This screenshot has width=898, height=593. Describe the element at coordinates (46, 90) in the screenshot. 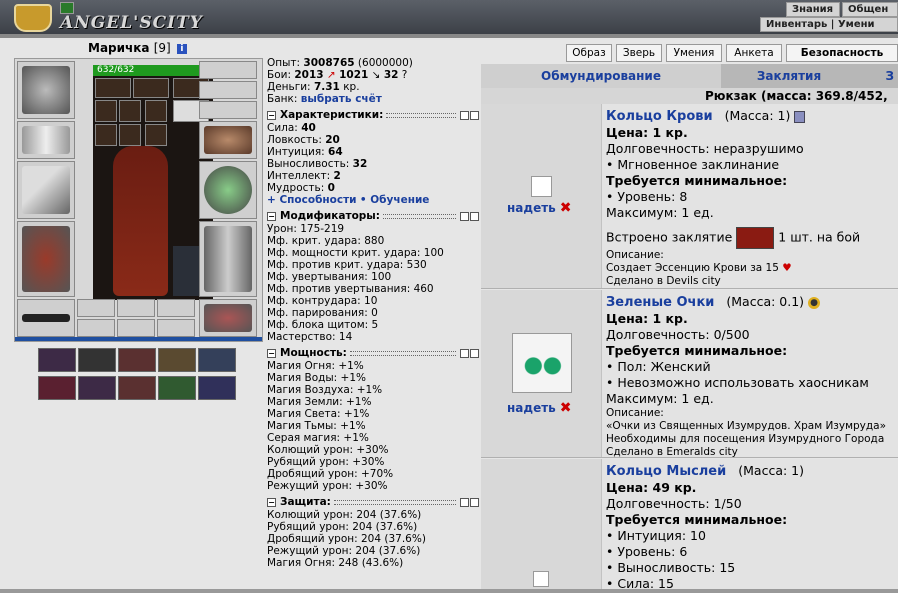

I see `slot-helmet` at that location.